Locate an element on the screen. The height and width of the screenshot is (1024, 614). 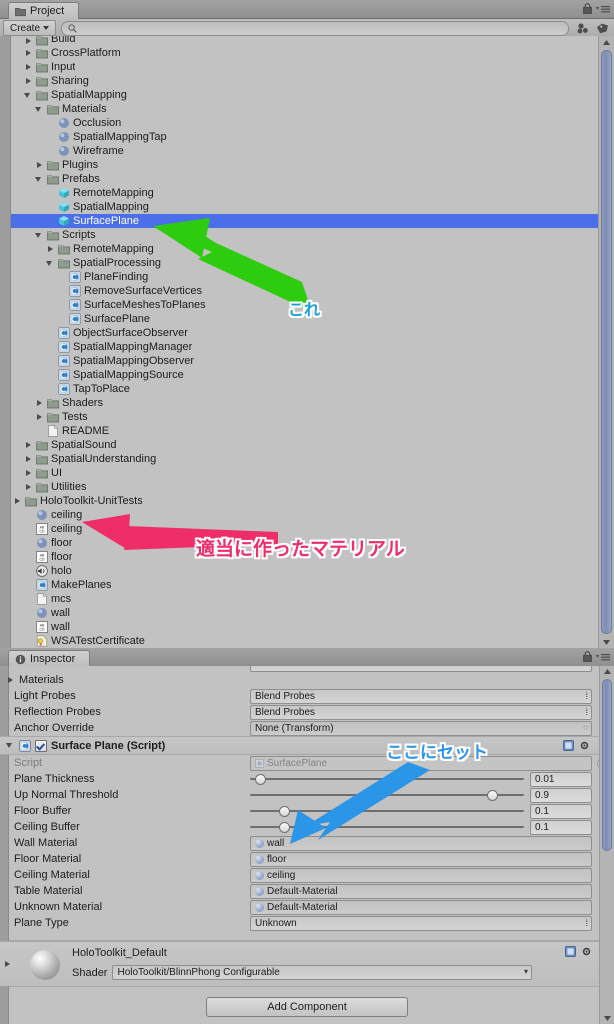
tree-row: mcs is located at coordinates (305, 599).